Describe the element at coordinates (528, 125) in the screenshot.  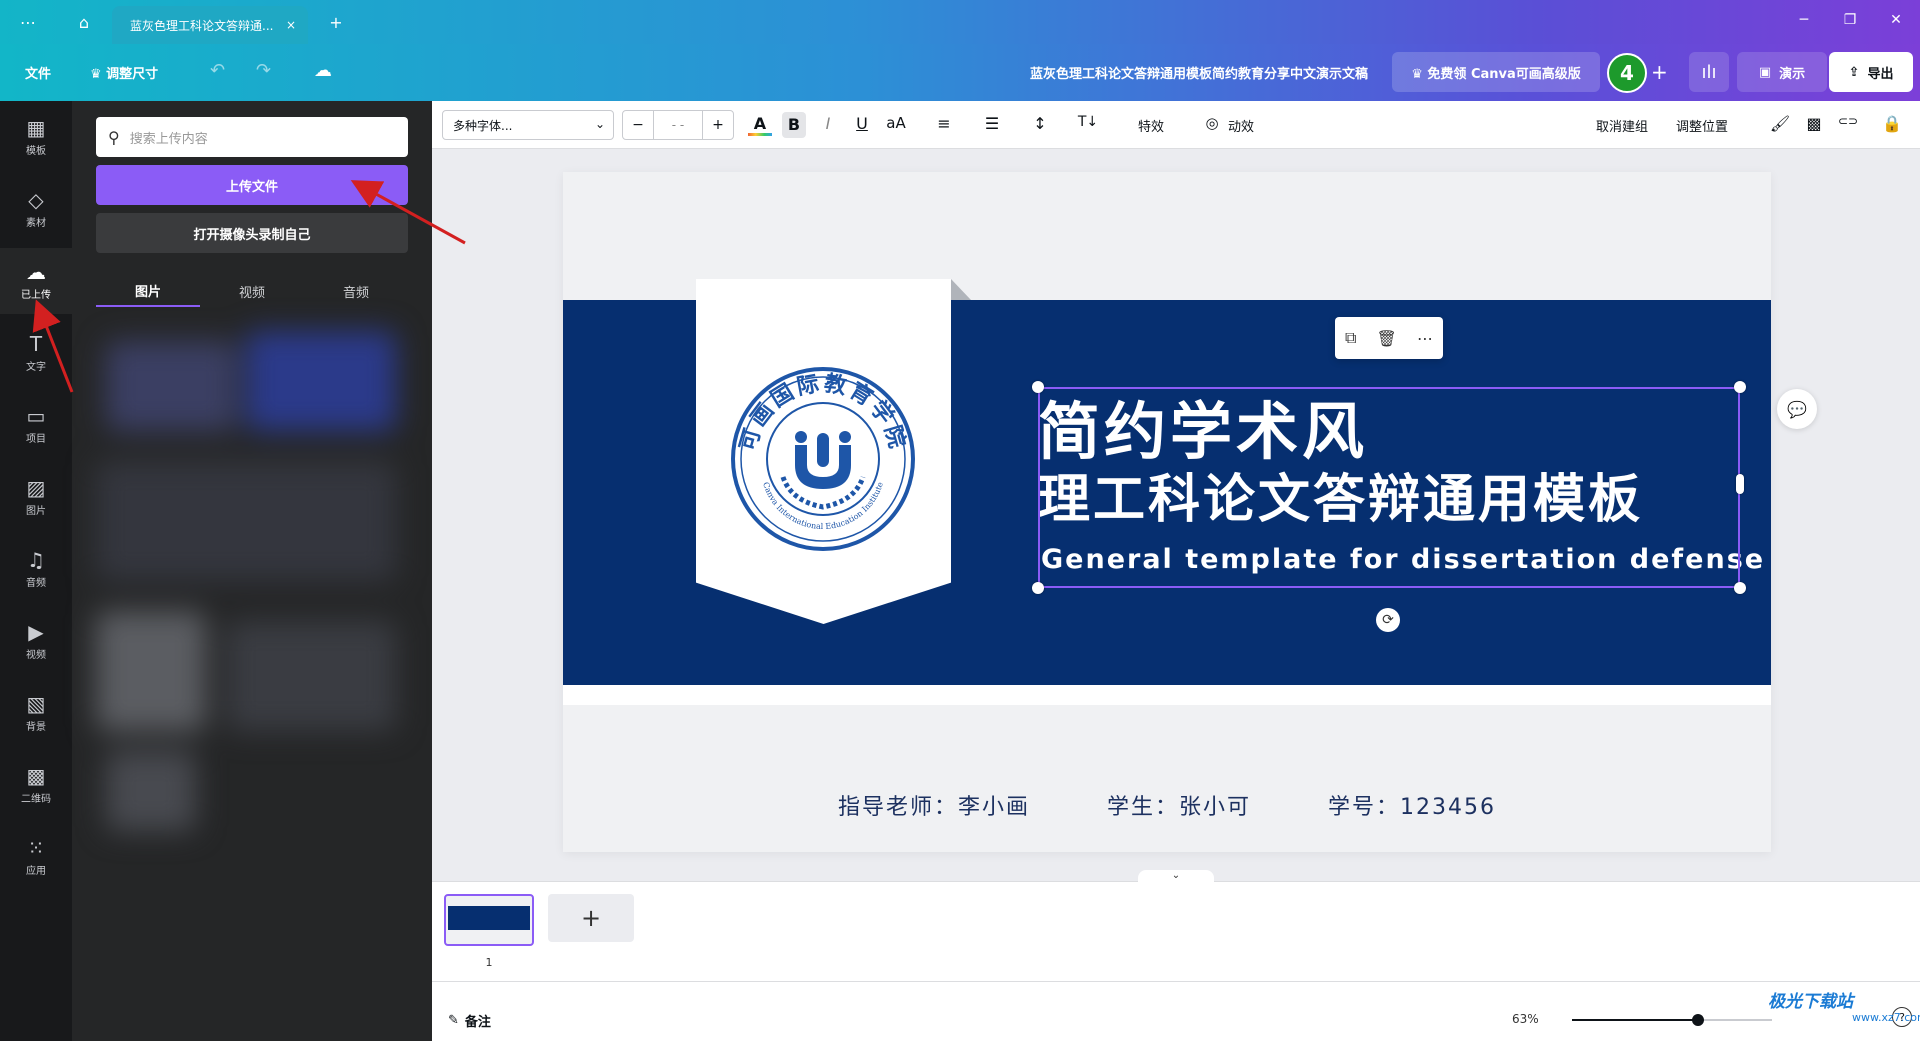
I see `font-select: 多种字体... ⌄` at that location.